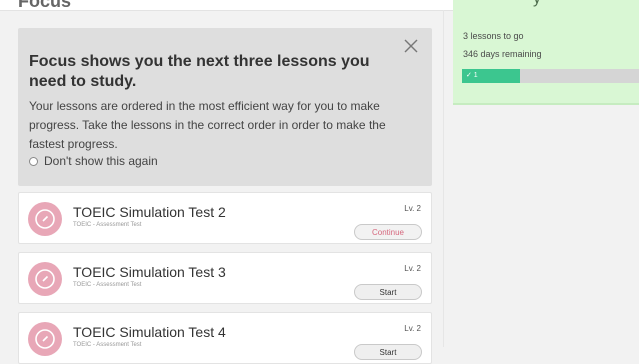 This screenshot has height=364, width=639. Describe the element at coordinates (493, 36) in the screenshot. I see `lessons-to-go: 3 lessons to go` at that location.